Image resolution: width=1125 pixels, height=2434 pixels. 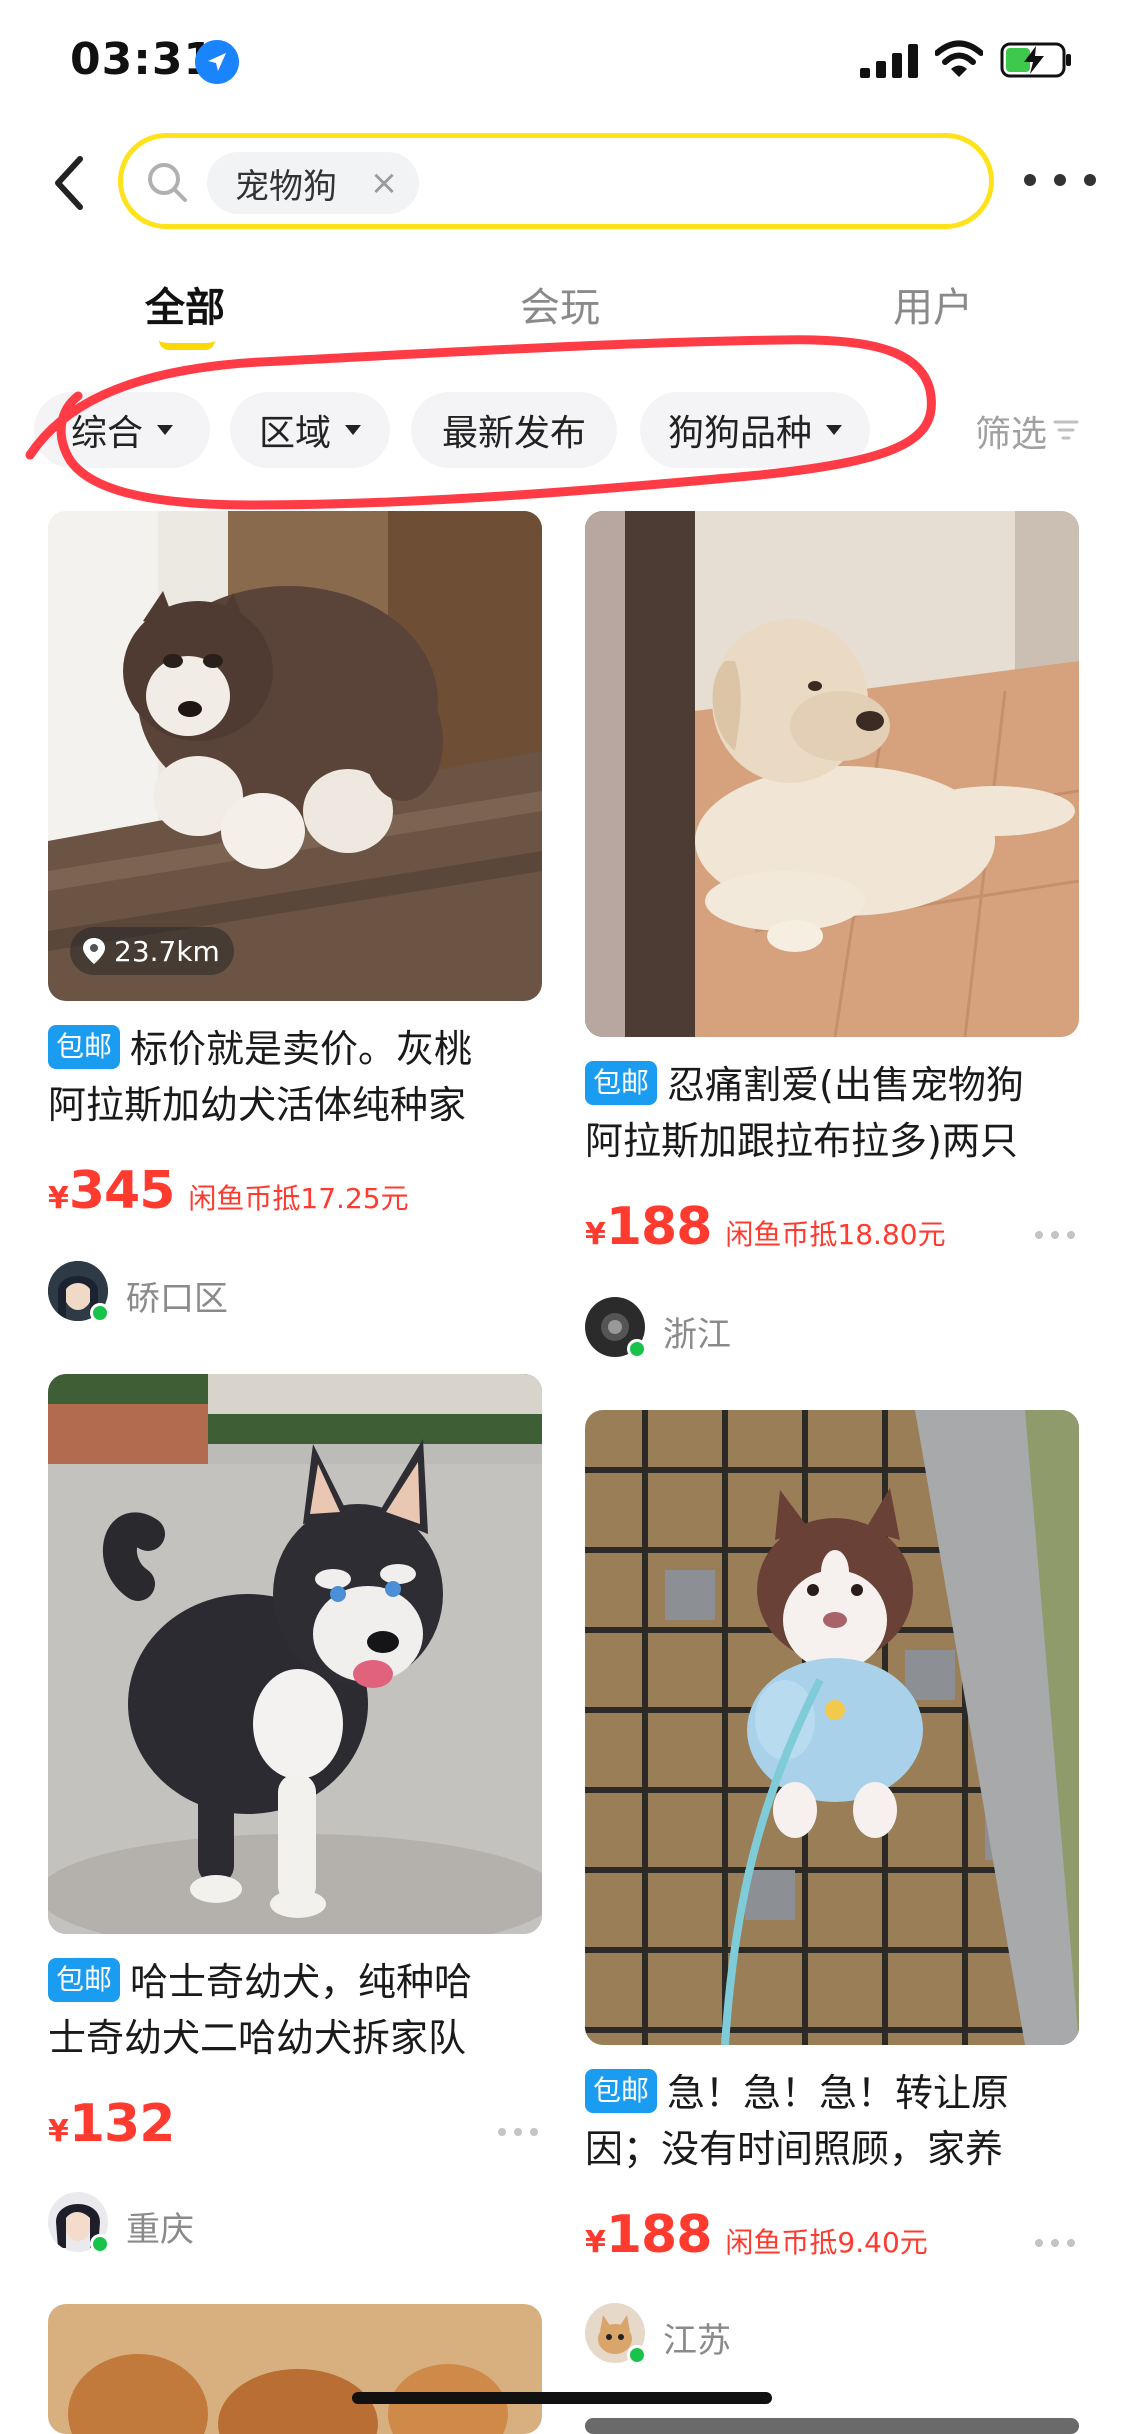 What do you see at coordinates (513, 433) in the screenshot?
I see `filter-latest-label: 最新发布` at bounding box center [513, 433].